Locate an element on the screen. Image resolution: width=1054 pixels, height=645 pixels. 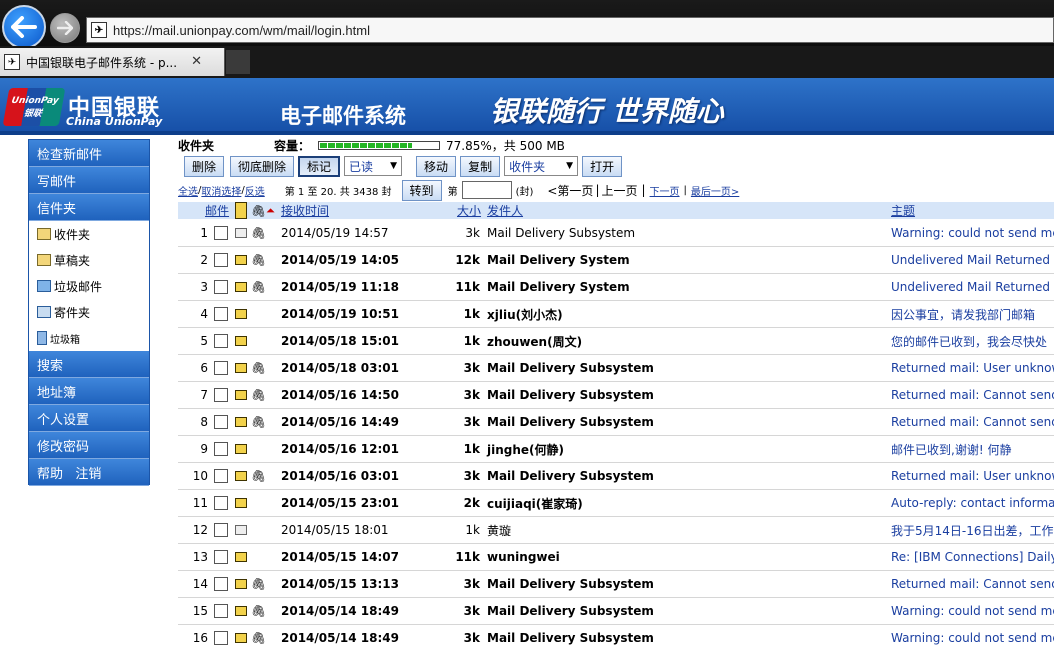
next-page-link: 下一页 is located at coordinates (665, 190).